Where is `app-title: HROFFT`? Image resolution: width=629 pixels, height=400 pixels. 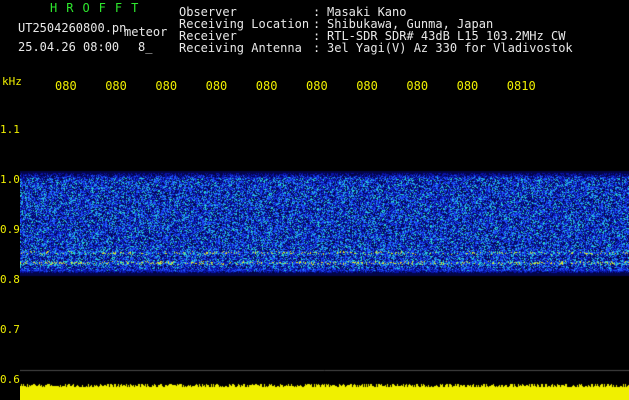
app-title: HROFFT is located at coordinates (99, 8).